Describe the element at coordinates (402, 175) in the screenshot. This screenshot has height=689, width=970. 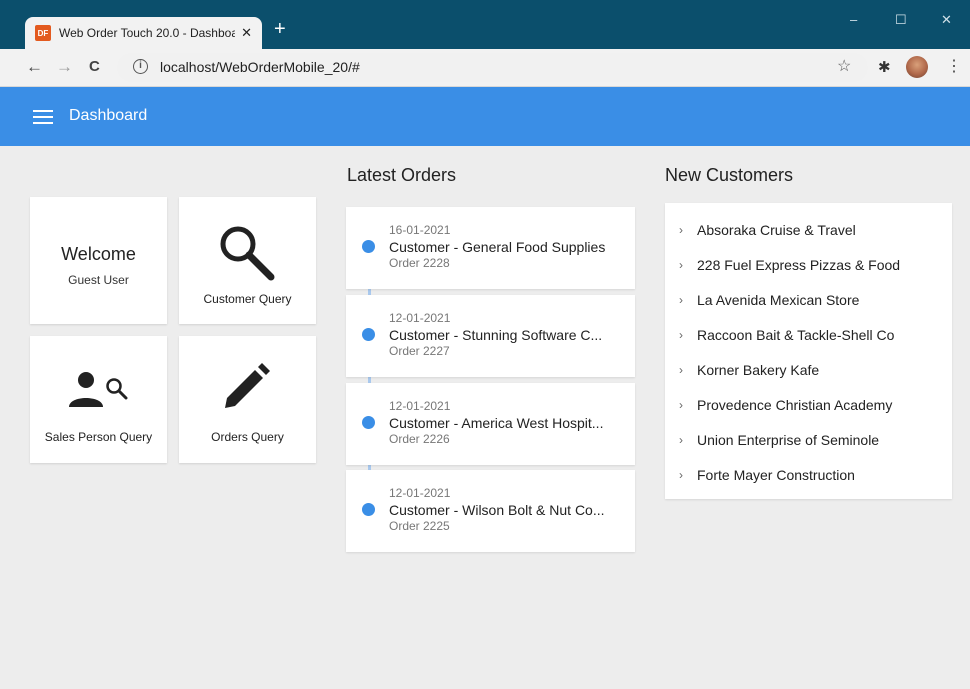
I see `latest-orders-title: Latest Orders` at that location.